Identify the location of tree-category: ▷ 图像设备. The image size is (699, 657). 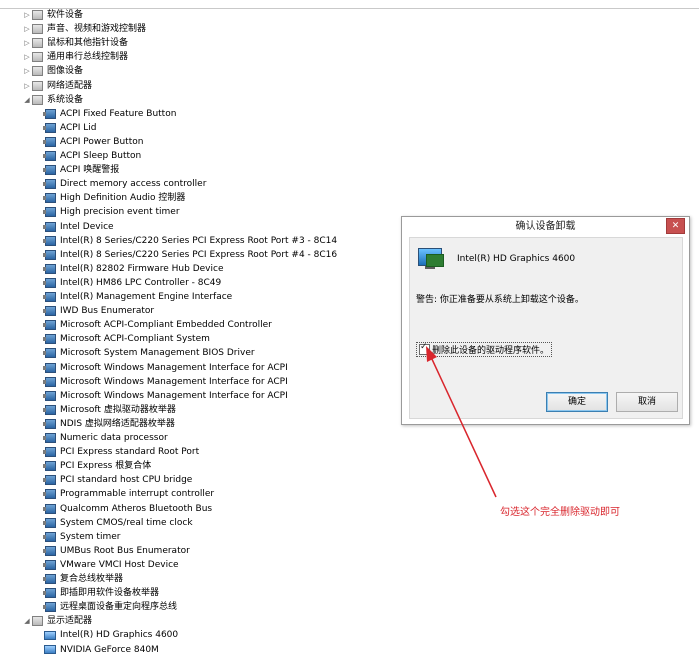
(52, 71).